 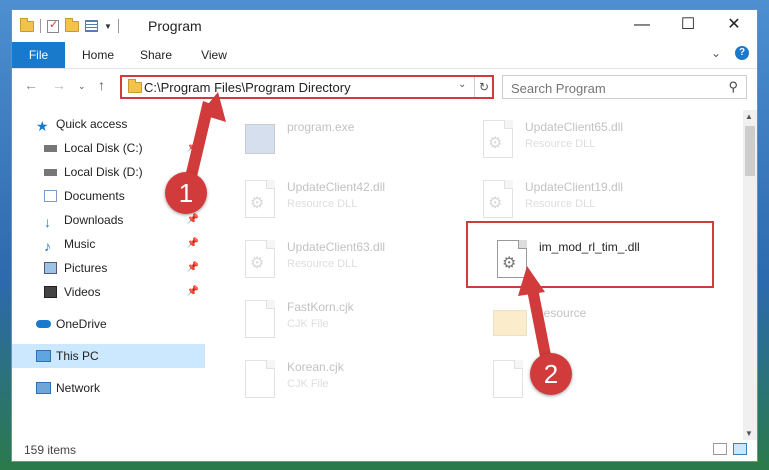 I want to click on sidebar-item-onedrive: OneDrive, so click(x=108, y=324).